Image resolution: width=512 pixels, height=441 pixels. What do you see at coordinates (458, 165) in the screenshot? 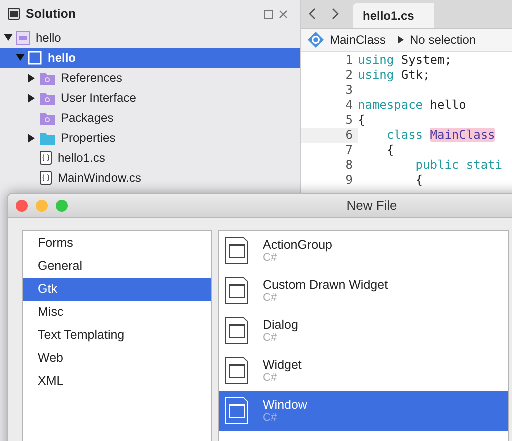
I see `code-line: public stati` at bounding box center [458, 165].